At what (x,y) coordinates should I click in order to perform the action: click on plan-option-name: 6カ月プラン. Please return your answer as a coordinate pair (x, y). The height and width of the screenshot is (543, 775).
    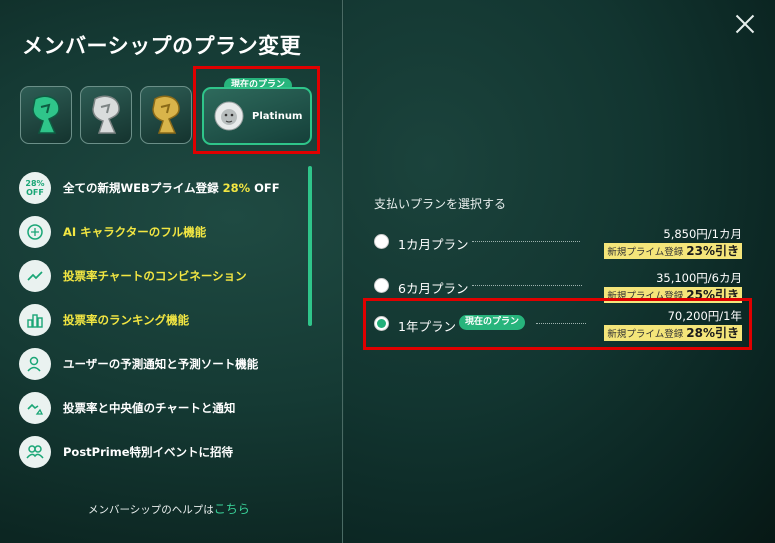
    Looking at the image, I should click on (433, 288).